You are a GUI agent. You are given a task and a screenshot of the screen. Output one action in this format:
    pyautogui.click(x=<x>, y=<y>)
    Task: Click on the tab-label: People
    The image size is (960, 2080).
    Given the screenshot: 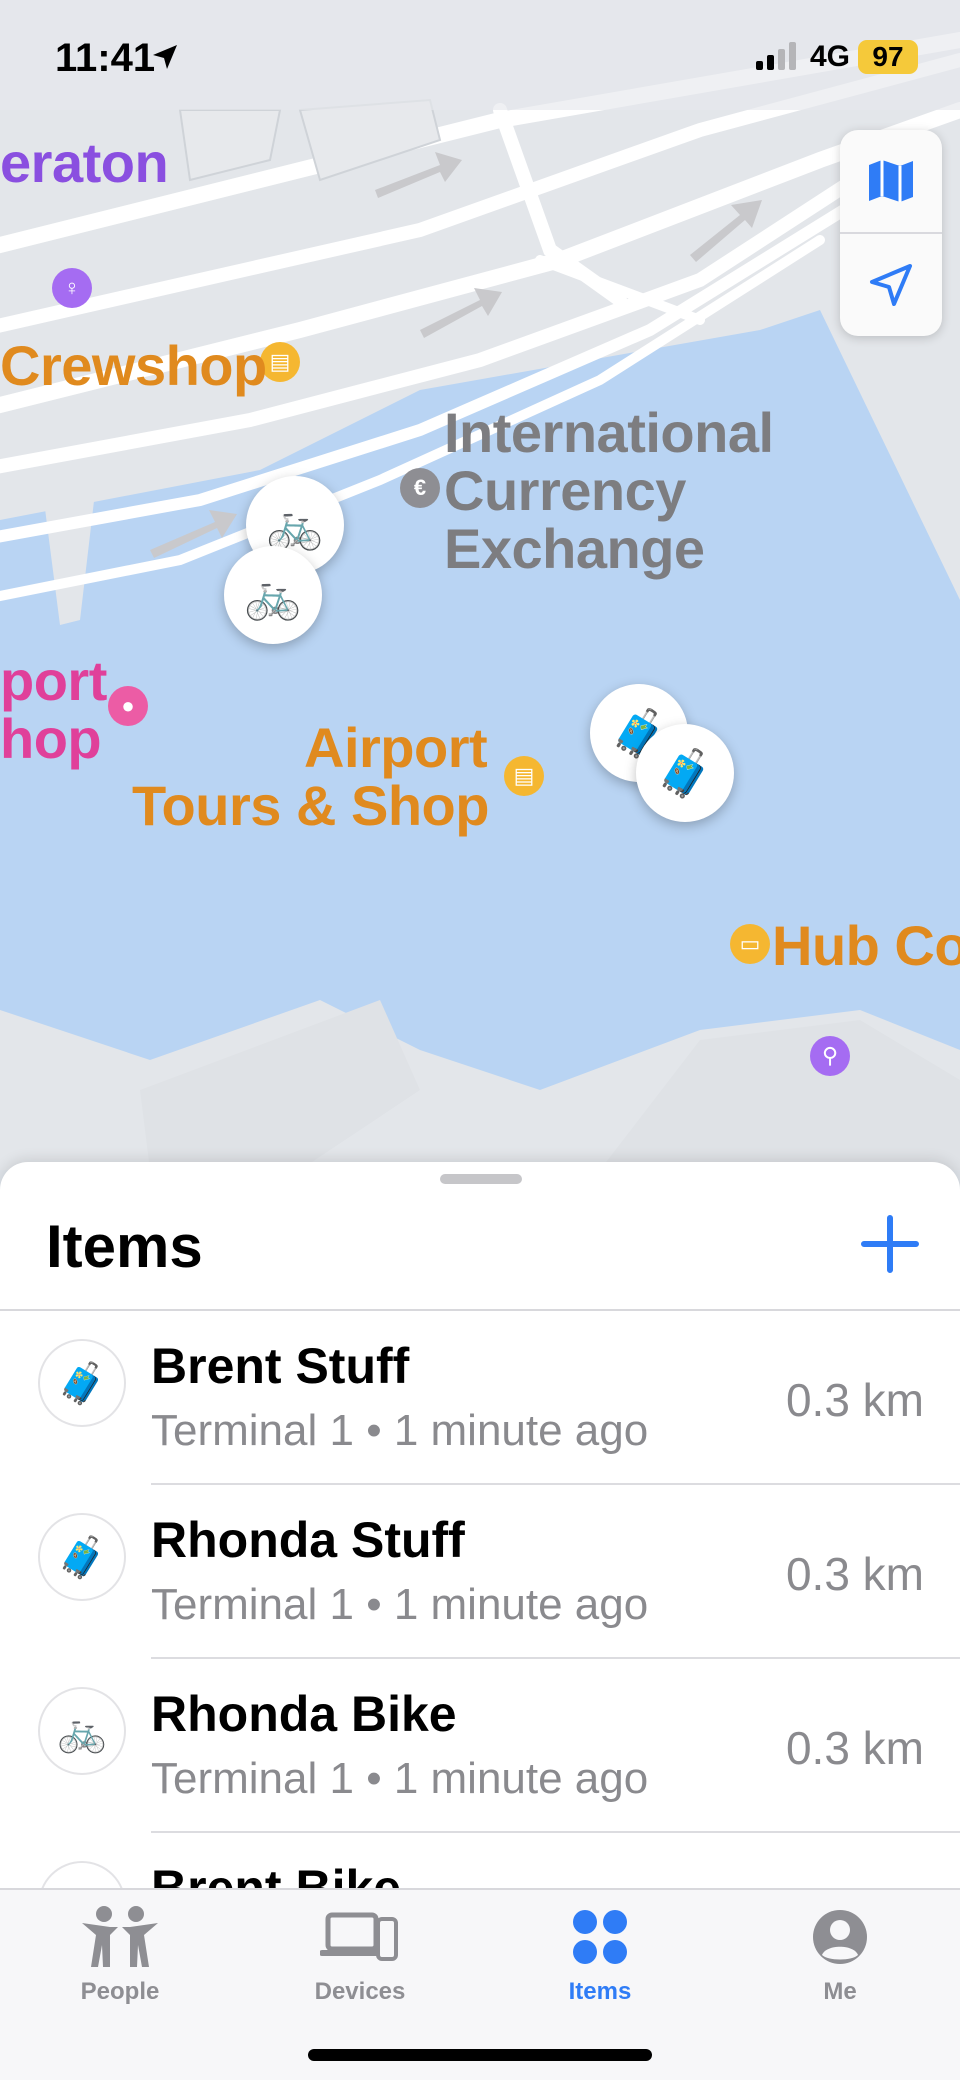 What is the action you would take?
    pyautogui.click(x=120, y=1991)
    